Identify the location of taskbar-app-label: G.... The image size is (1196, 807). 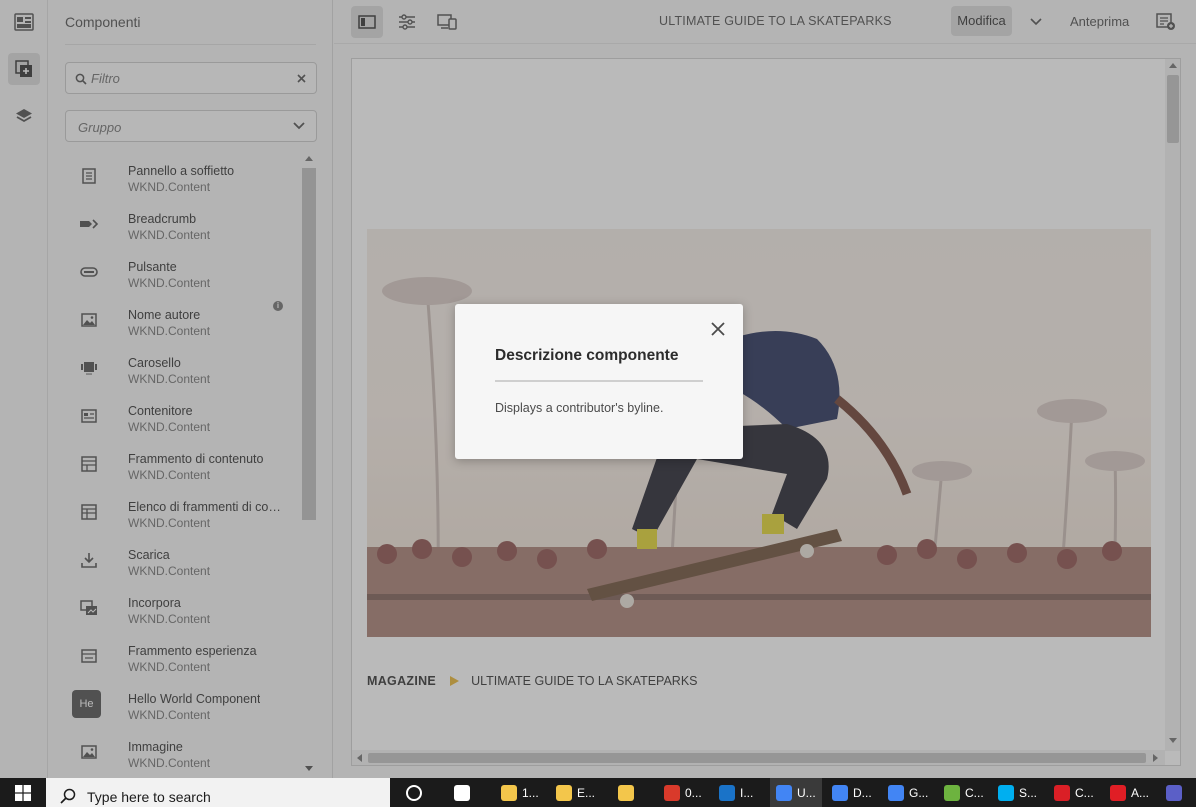
(919, 792).